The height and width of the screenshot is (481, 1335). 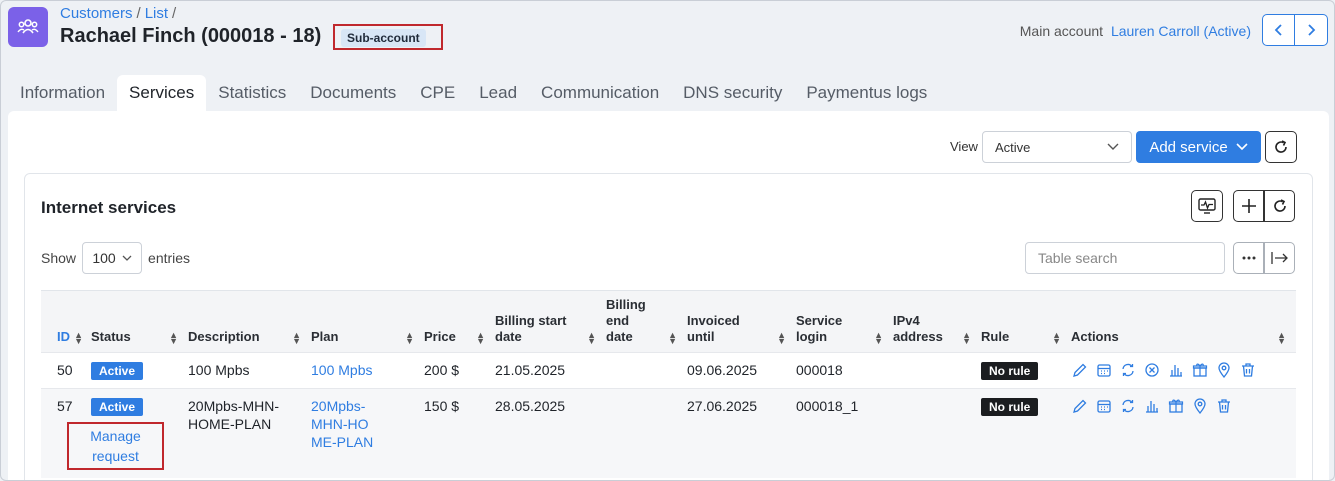 I want to click on previous-button, so click(x=1278, y=30).